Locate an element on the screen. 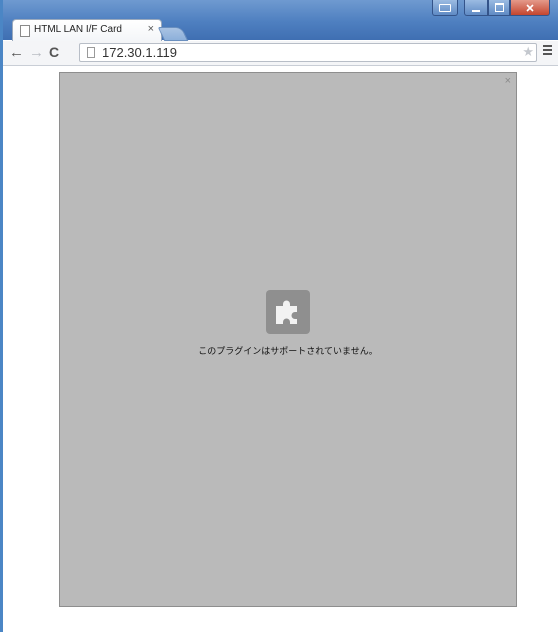 Image resolution: width=558 pixels, height=632 pixels. minimize-icon is located at coordinates (476, 10).